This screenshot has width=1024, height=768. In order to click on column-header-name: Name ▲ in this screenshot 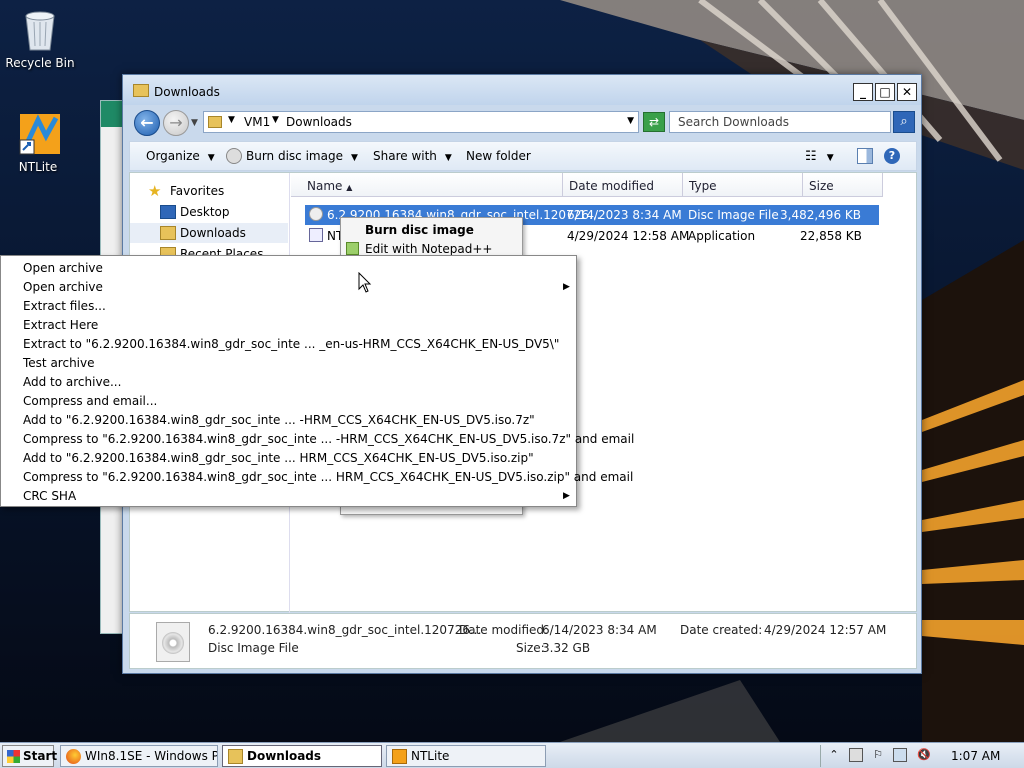, I will do `click(427, 185)`.